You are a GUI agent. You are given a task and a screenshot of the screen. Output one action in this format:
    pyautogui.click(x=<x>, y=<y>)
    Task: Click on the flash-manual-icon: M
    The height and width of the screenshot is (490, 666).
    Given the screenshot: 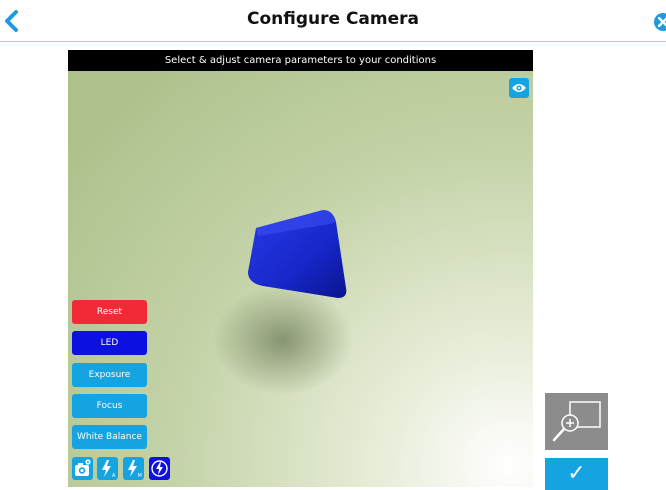 What is the action you would take?
    pyautogui.click(x=135, y=469)
    